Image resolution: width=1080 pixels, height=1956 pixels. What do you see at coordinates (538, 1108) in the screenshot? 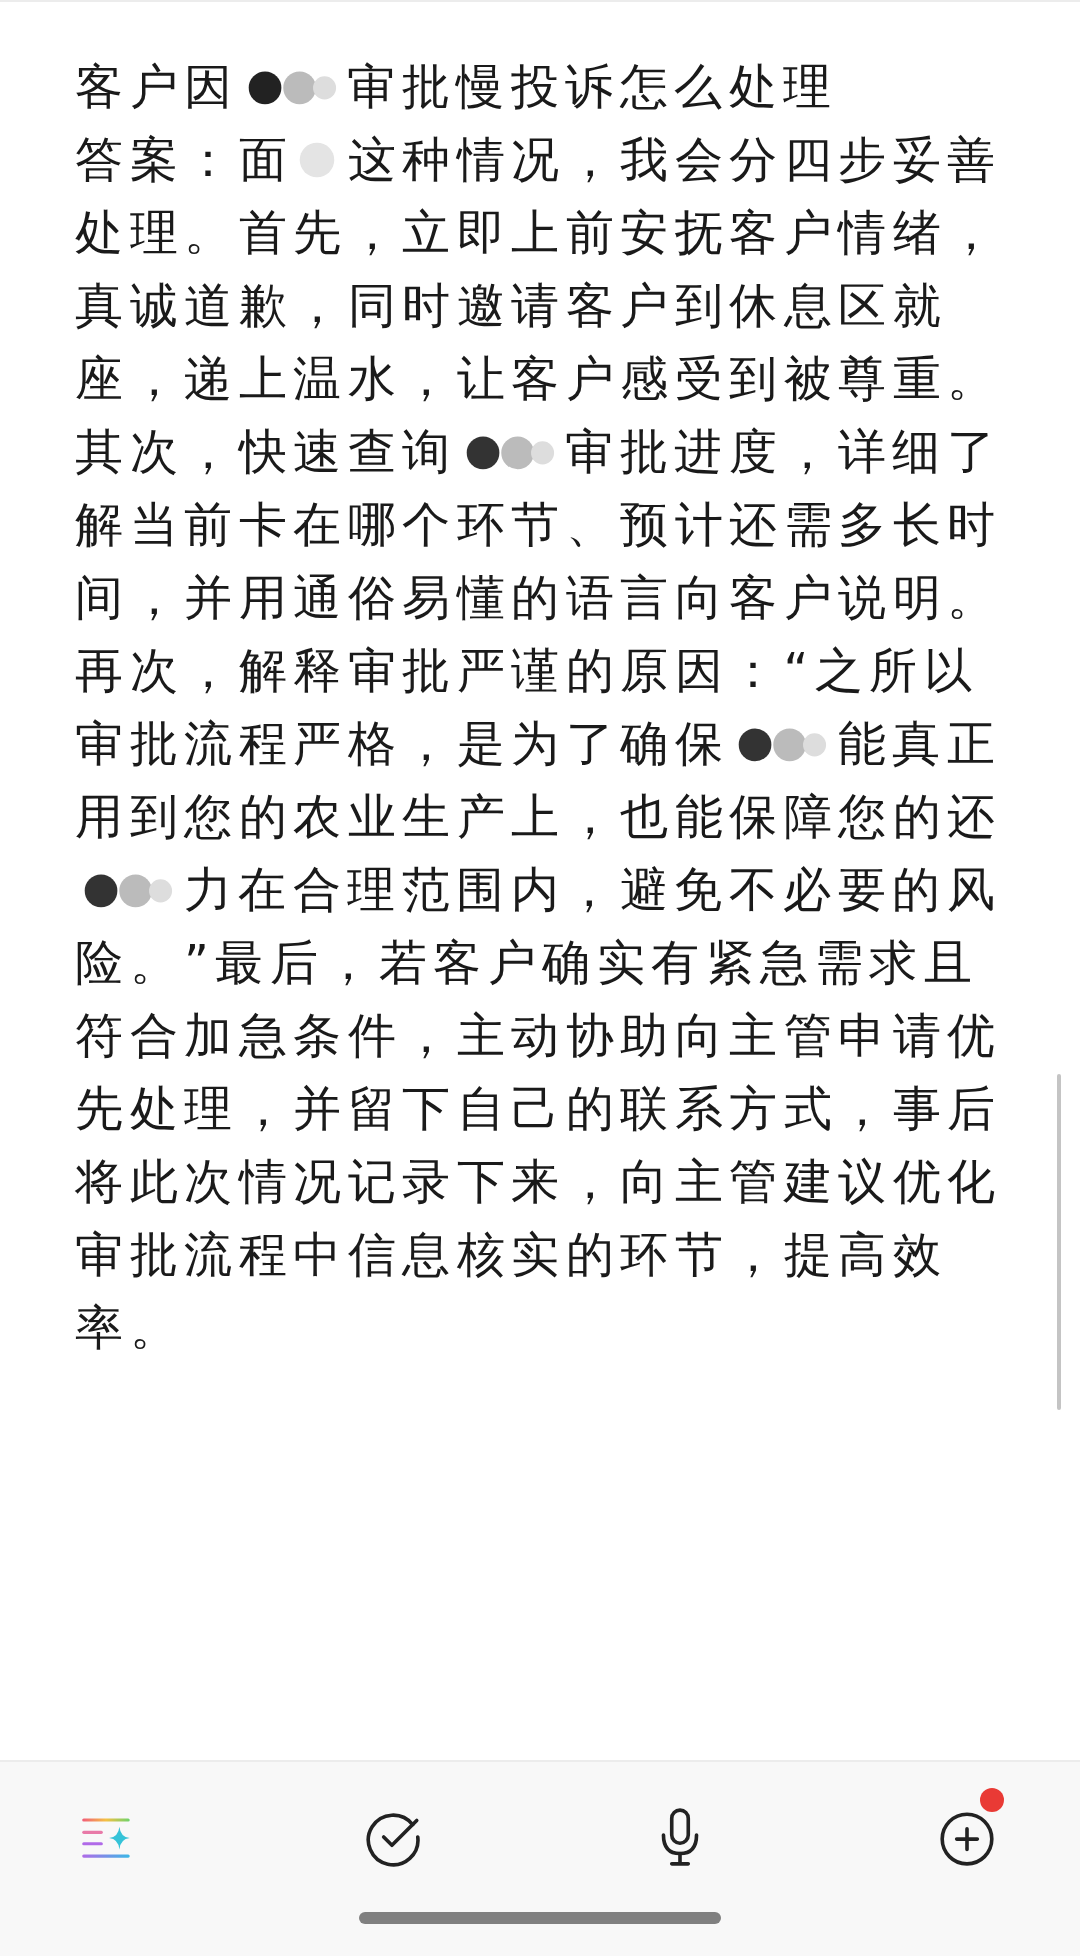
I see `answer-text: 先处理，并留下自己的联系方式，事后` at bounding box center [538, 1108].